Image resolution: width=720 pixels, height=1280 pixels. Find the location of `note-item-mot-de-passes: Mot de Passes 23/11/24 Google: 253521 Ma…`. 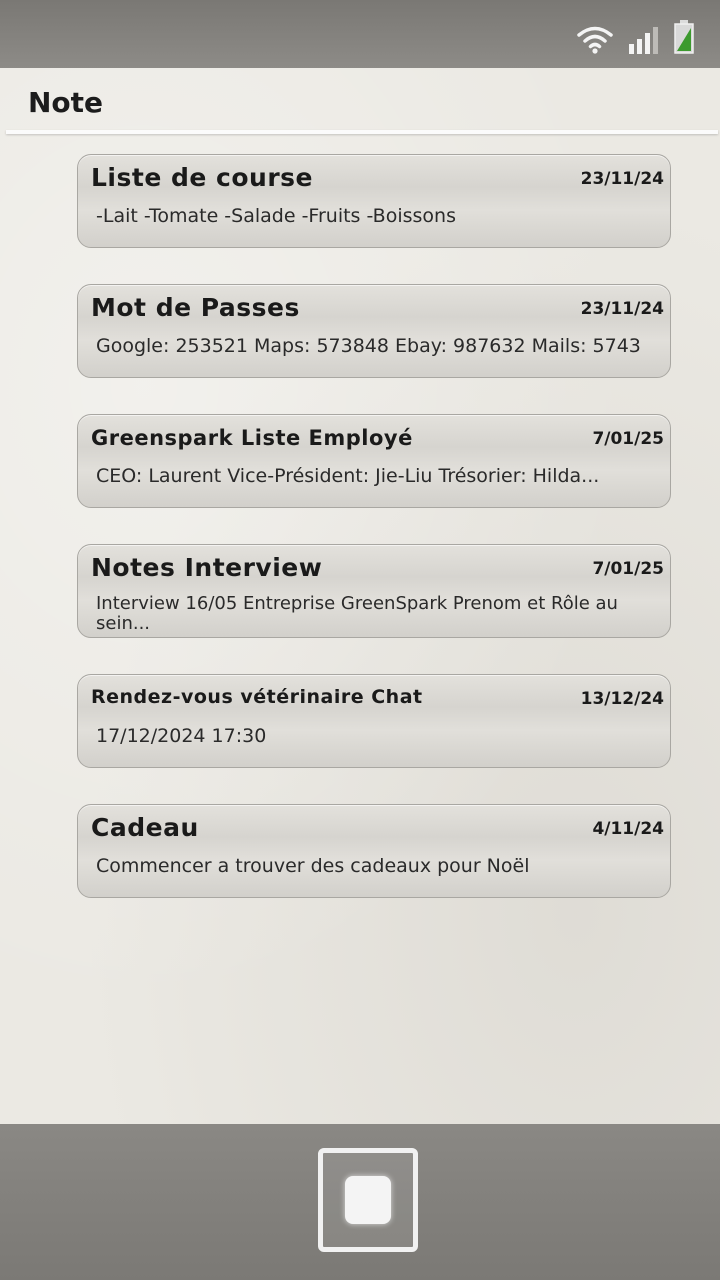

note-item-mot-de-passes: Mot de Passes 23/11/24 Google: 253521 Ma… is located at coordinates (374, 331).